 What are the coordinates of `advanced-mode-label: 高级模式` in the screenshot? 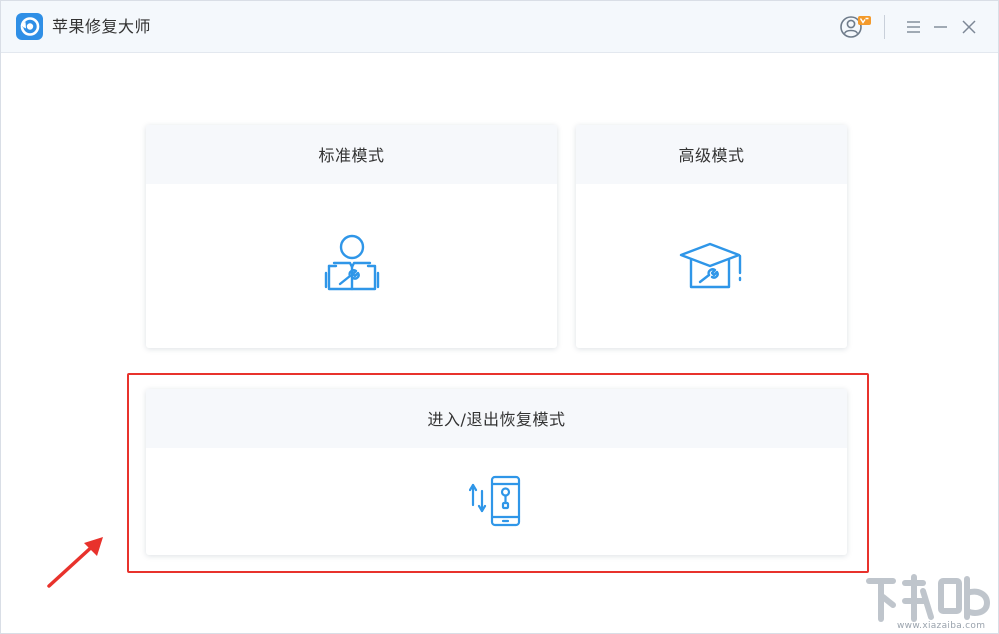 It's located at (711, 154).